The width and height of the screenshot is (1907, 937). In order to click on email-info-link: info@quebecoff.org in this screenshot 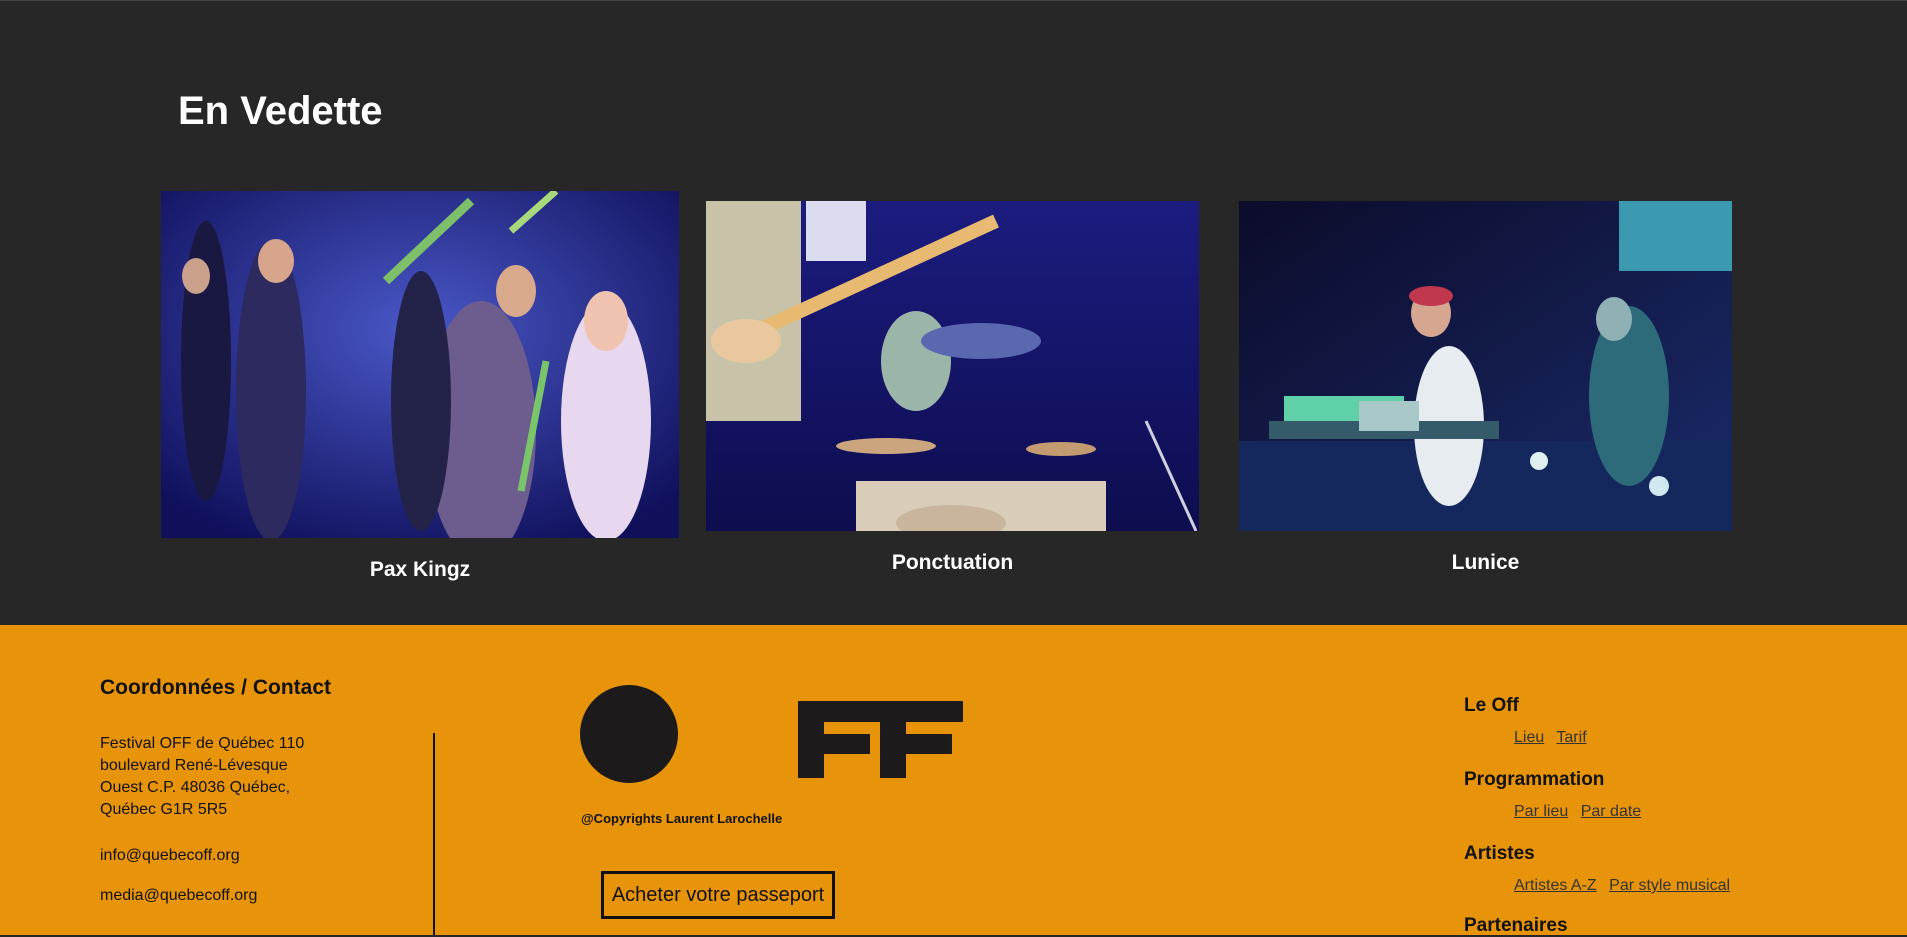, I will do `click(170, 856)`.